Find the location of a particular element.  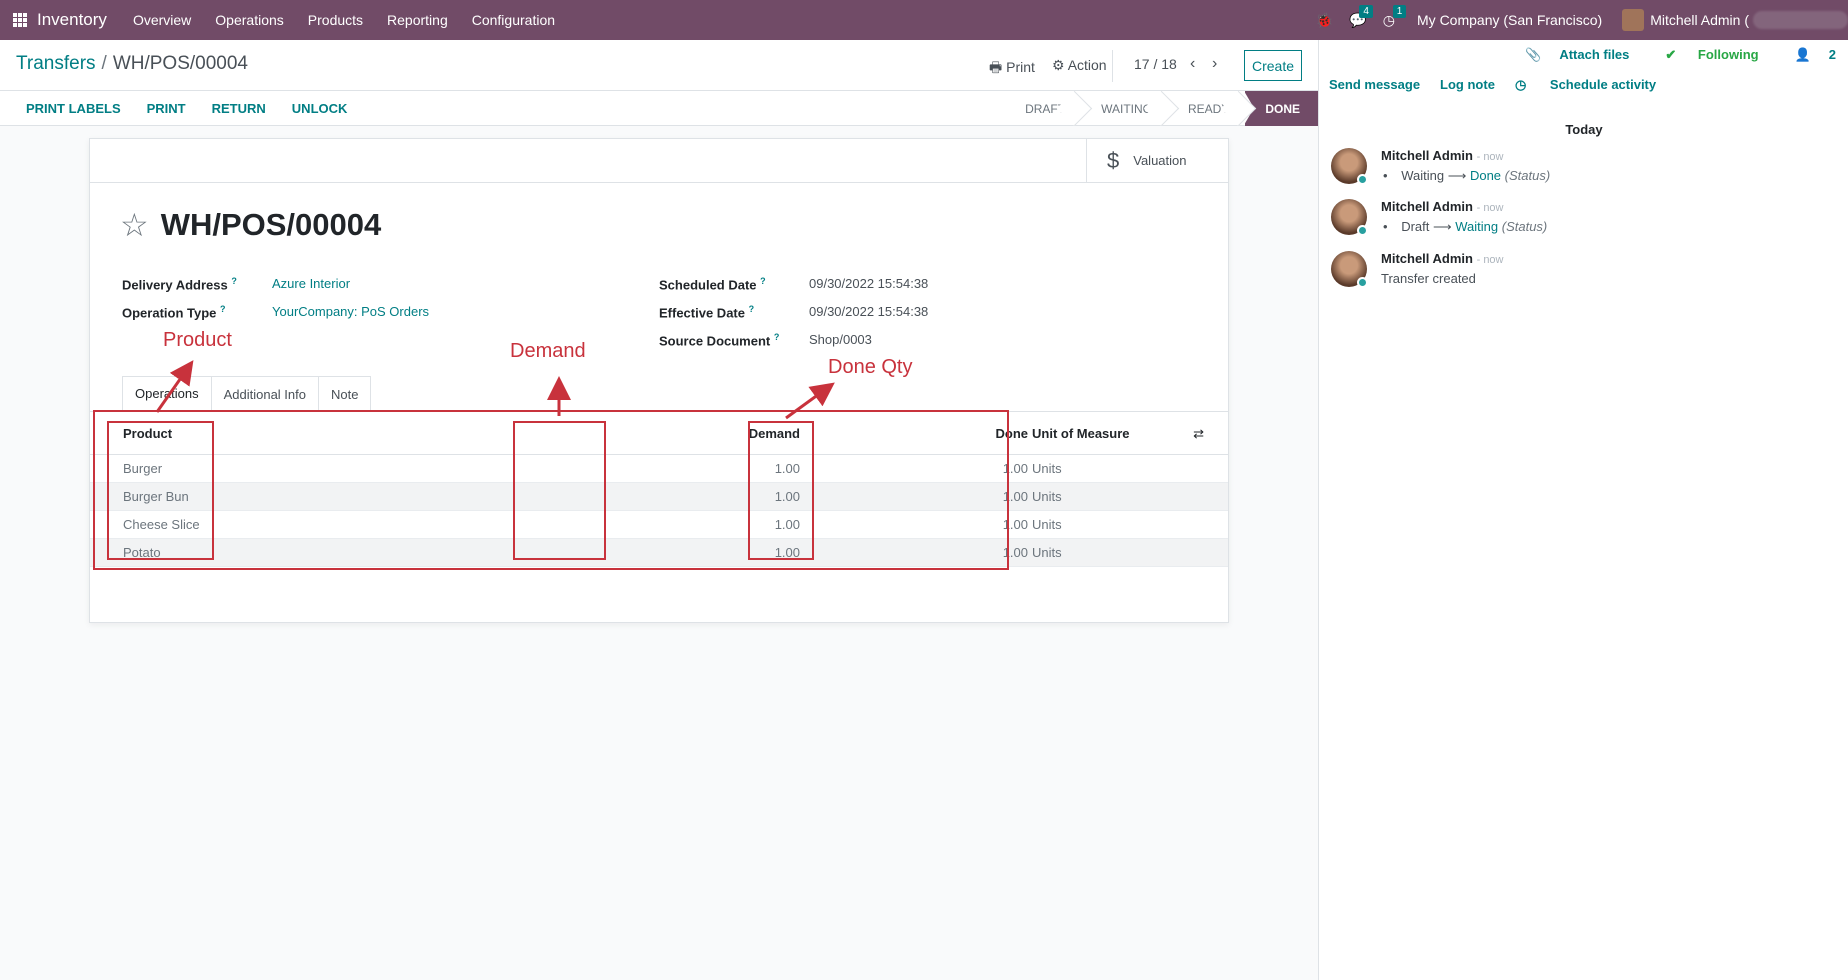

messages-icon: 💬 4 is located at coordinates (1361, 16).